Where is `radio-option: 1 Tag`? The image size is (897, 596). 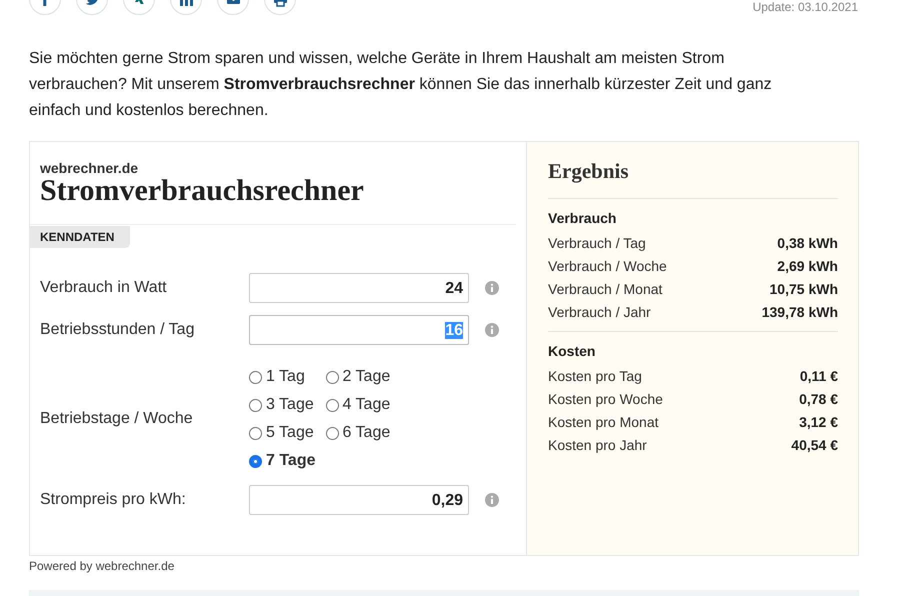
radio-option: 1 Tag is located at coordinates (282, 377).